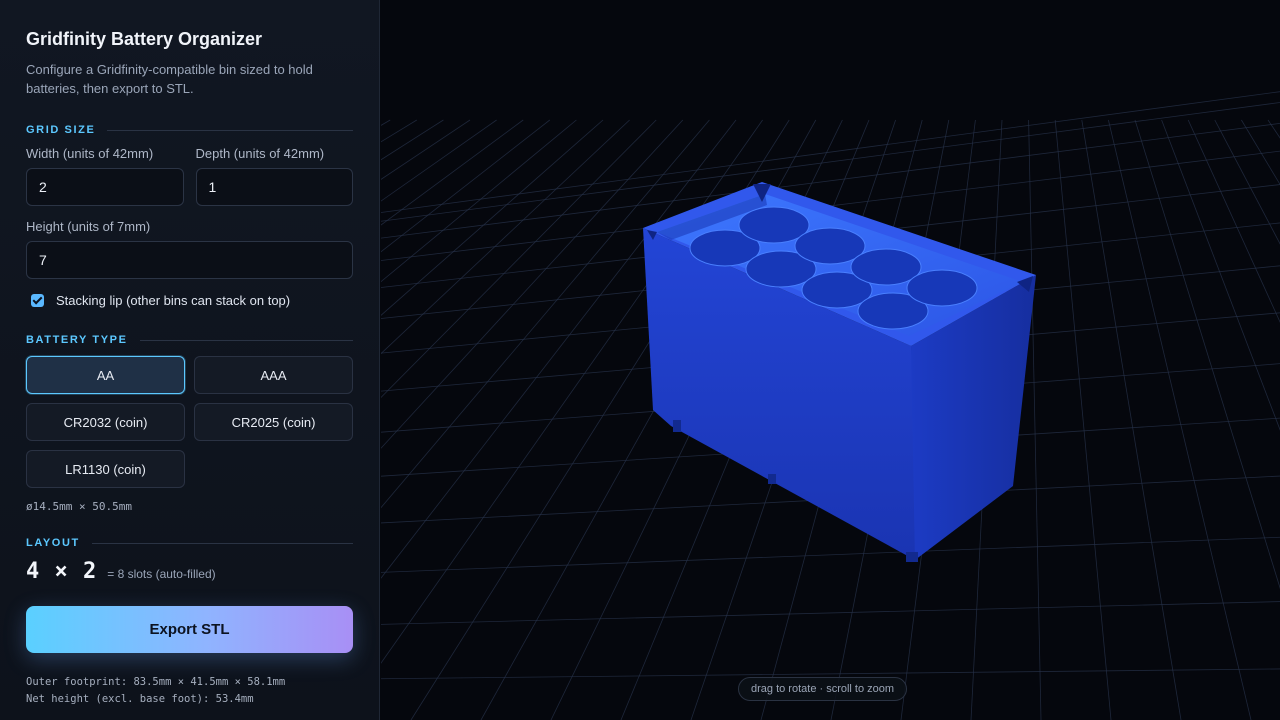 This screenshot has height=720, width=1280. What do you see at coordinates (140, 699) in the screenshot?
I see `net-height: Net height (excl. base foot): 53.4mm` at bounding box center [140, 699].